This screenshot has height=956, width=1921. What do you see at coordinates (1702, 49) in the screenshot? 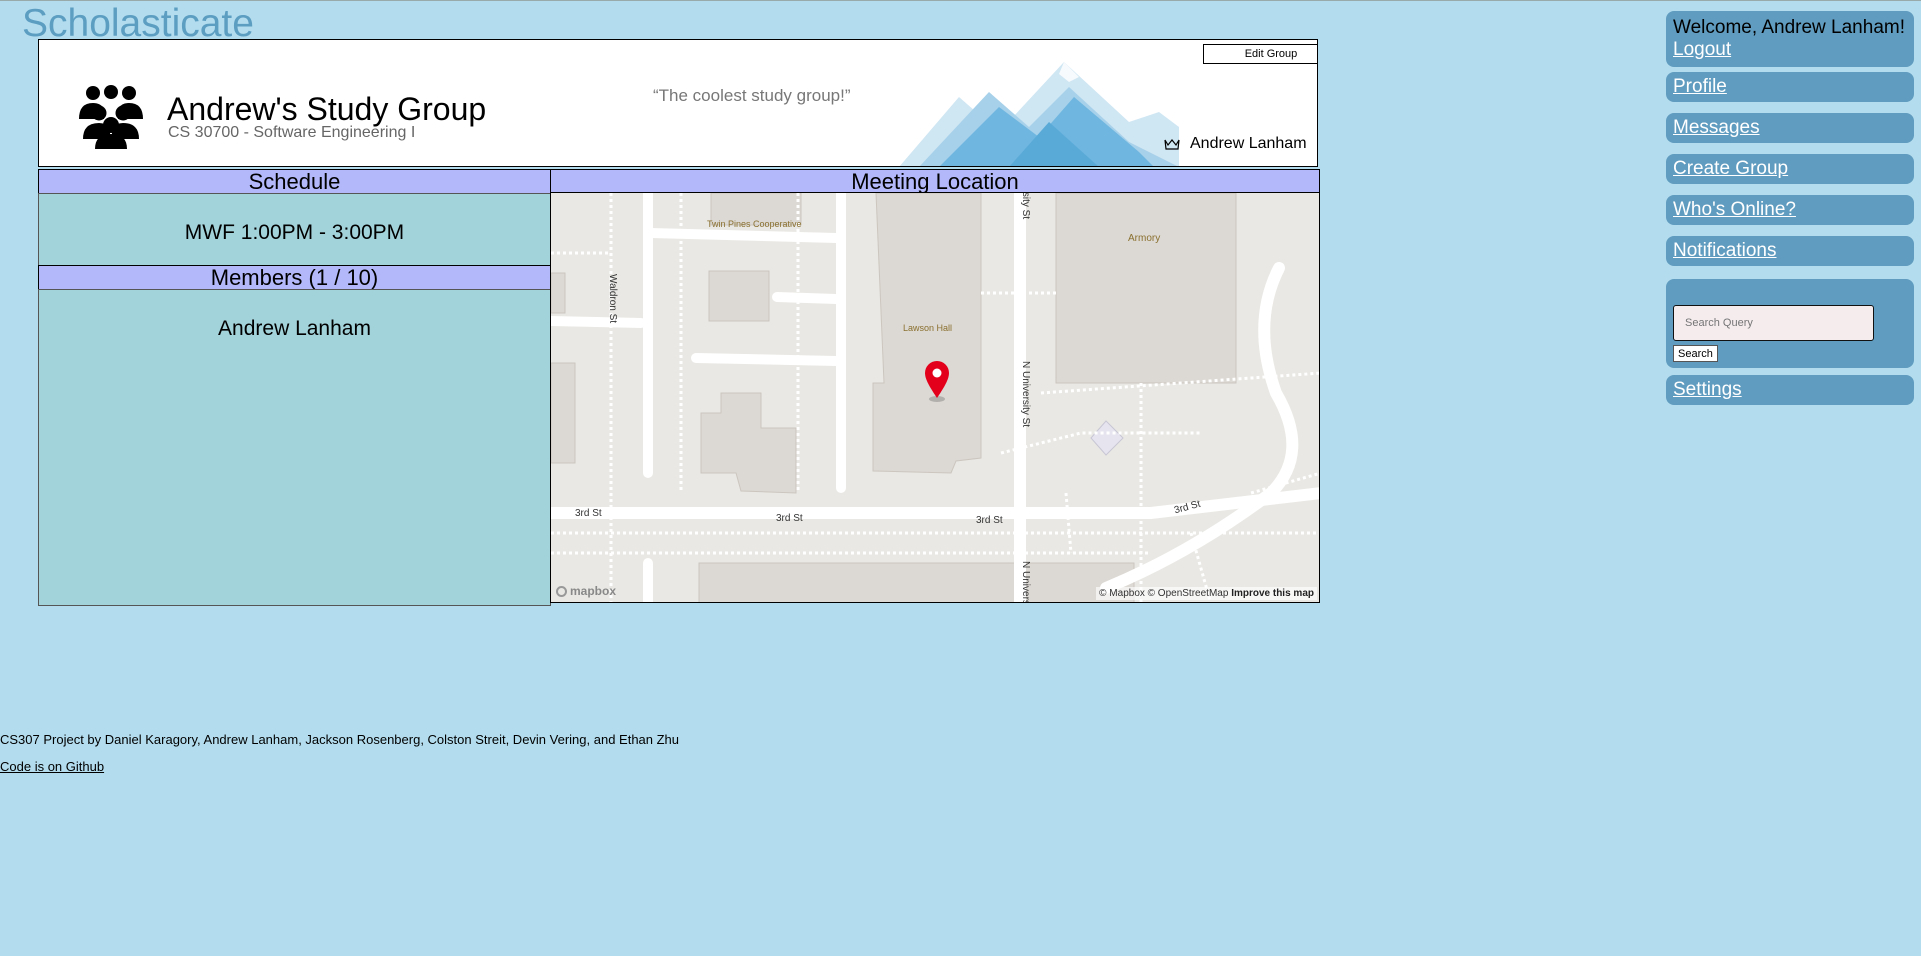
I see `logout-link: Logout` at bounding box center [1702, 49].